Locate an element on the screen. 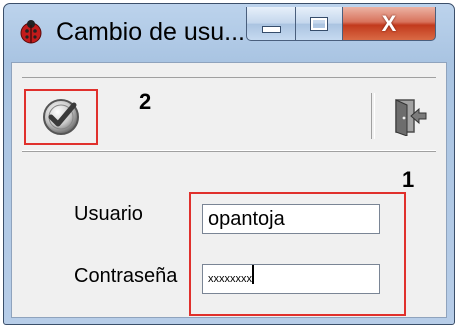 The height and width of the screenshot is (330, 460). password-value: xxxxxxxx is located at coordinates (230, 279).